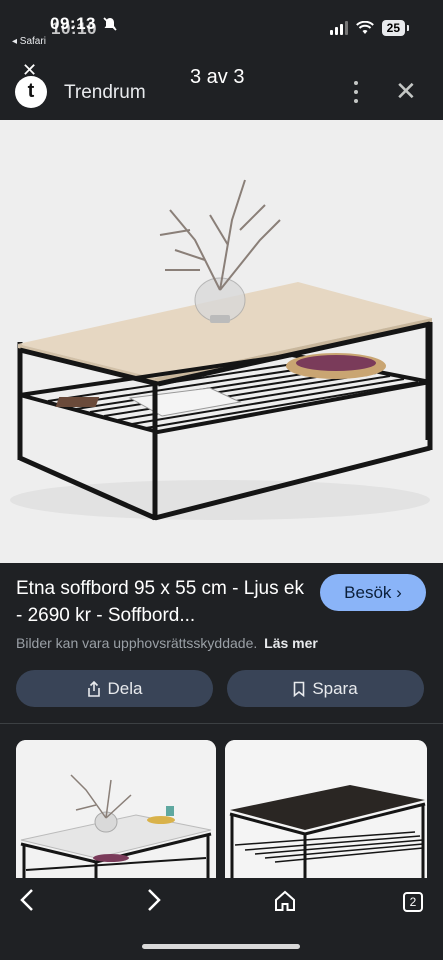  What do you see at coordinates (221, 946) in the screenshot?
I see `home-indicator` at bounding box center [221, 946].